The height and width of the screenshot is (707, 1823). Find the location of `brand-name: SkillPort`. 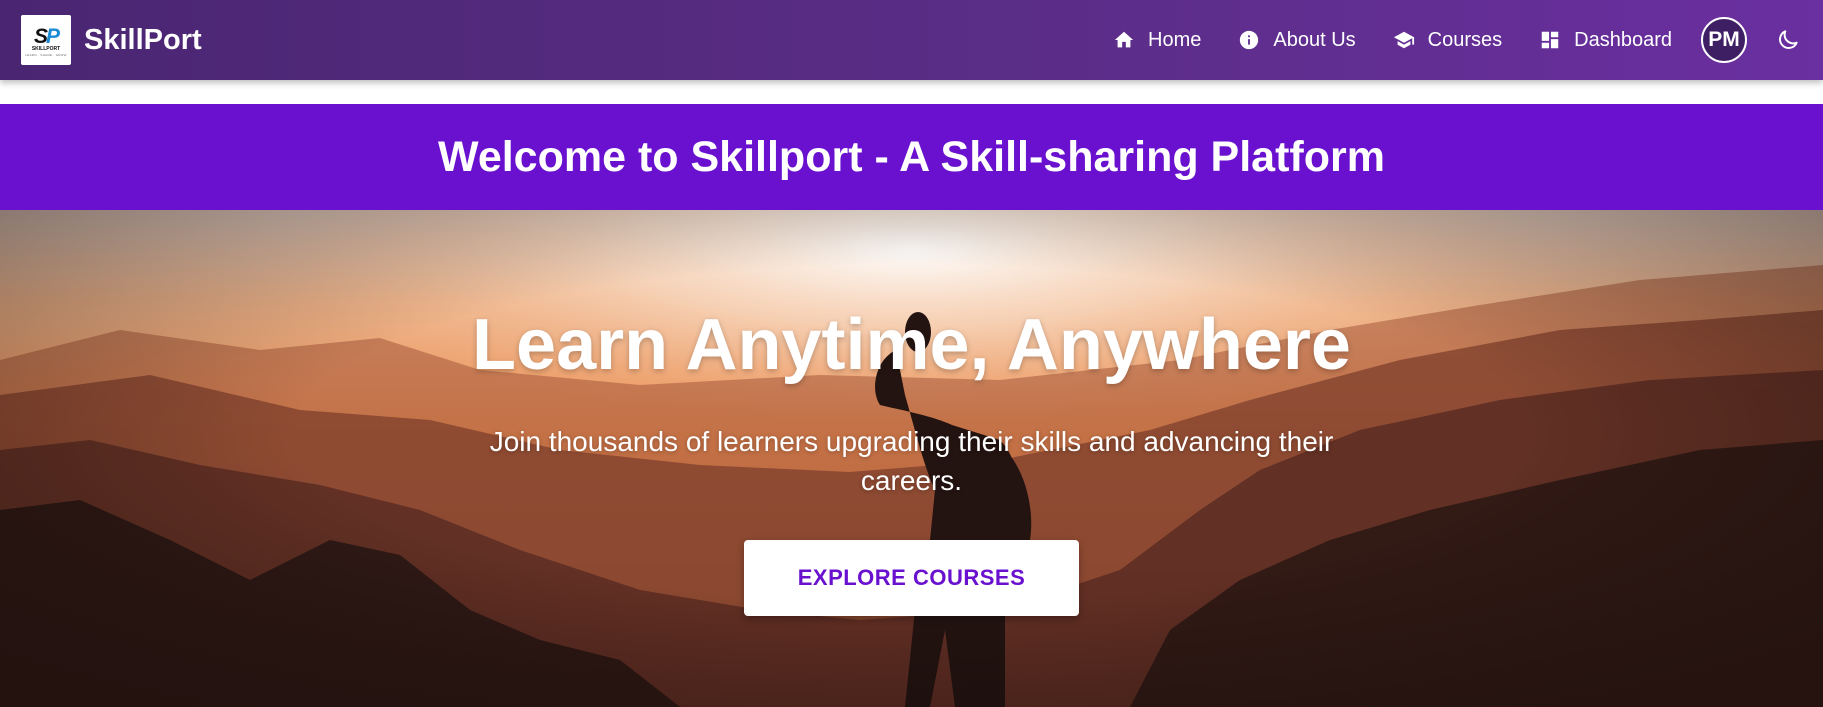

brand-name: SkillPort is located at coordinates (143, 40).